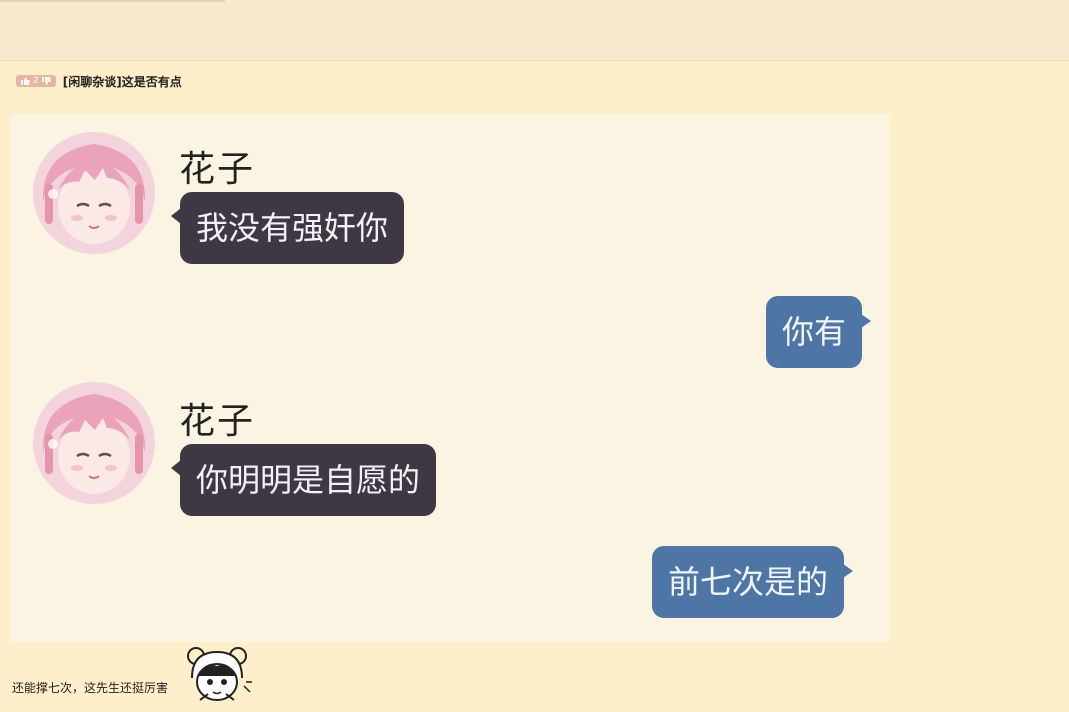 This screenshot has height=712, width=1069. I want to click on thumbs-up-icon, so click(25, 81).